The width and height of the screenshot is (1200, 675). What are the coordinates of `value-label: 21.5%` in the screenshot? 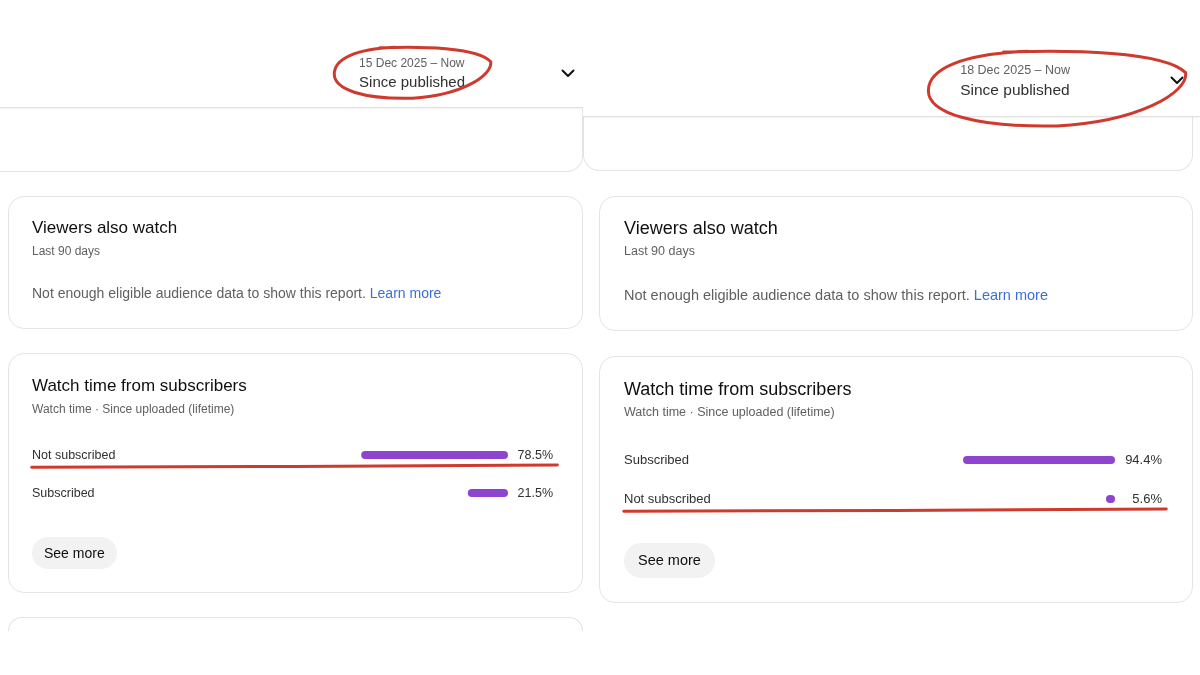 It's located at (534, 493).